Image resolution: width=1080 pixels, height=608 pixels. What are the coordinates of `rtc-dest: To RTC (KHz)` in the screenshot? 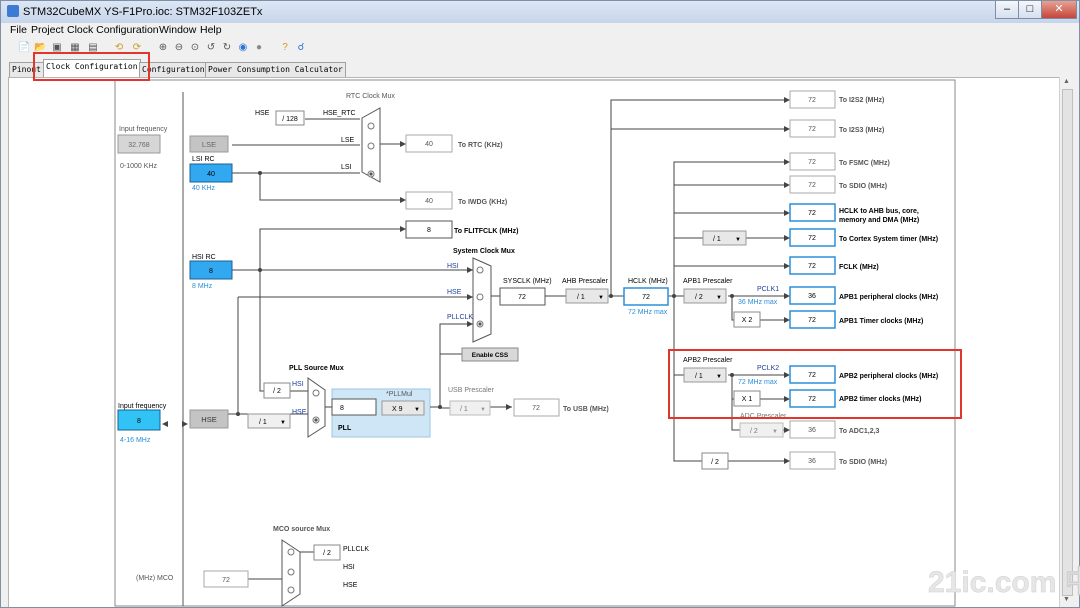 It's located at (480, 145).